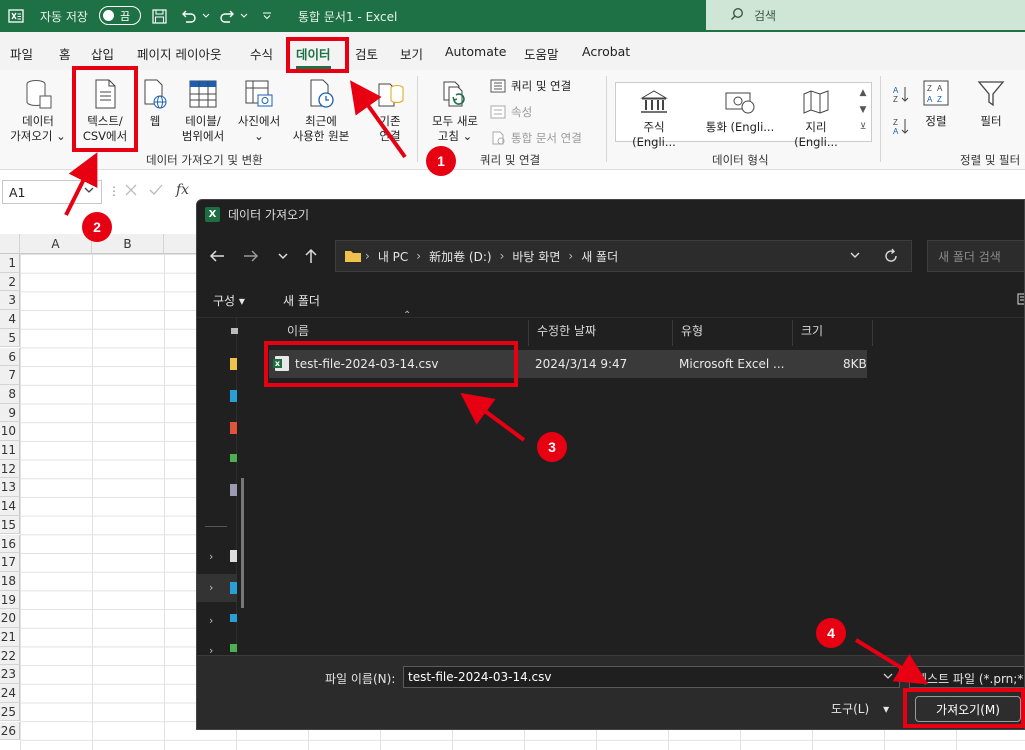  I want to click on row-header: 17, so click(10, 562).